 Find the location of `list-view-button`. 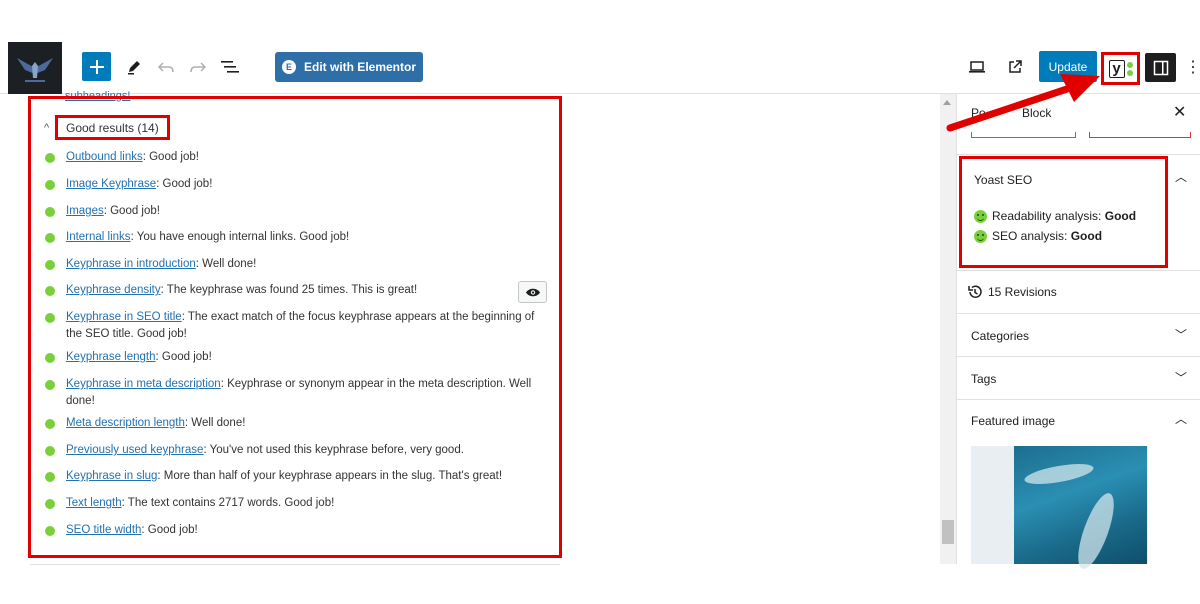

list-view-button is located at coordinates (230, 67).